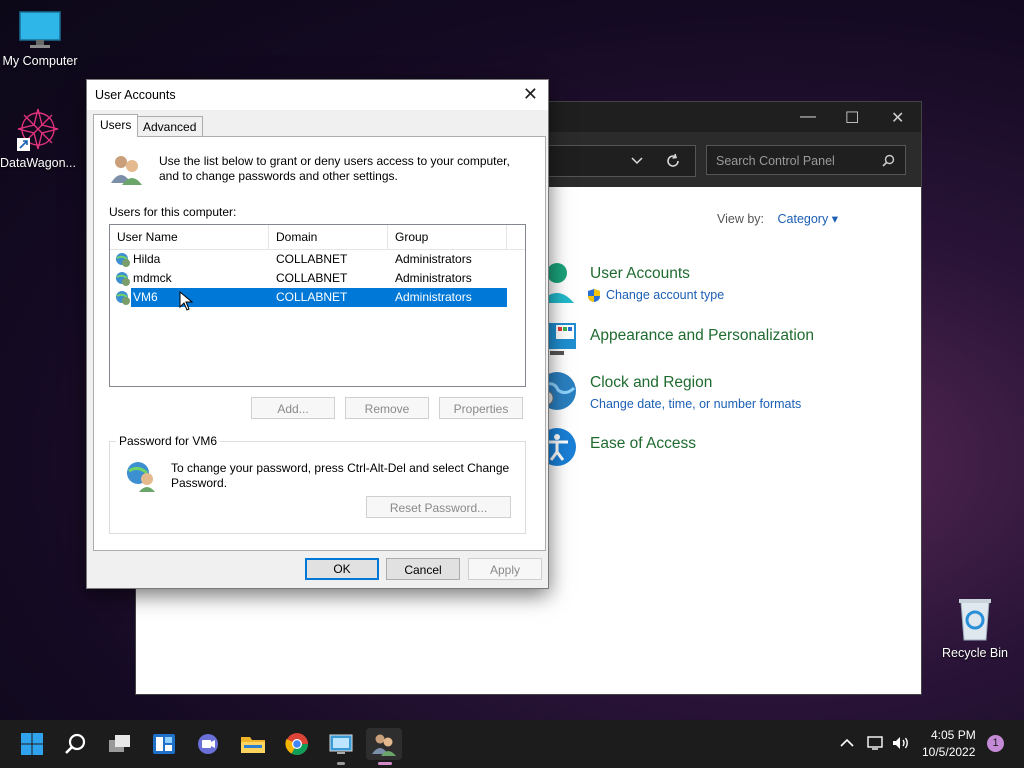 This screenshot has width=1024, height=768. I want to click on folder-icon, so click(253, 745).